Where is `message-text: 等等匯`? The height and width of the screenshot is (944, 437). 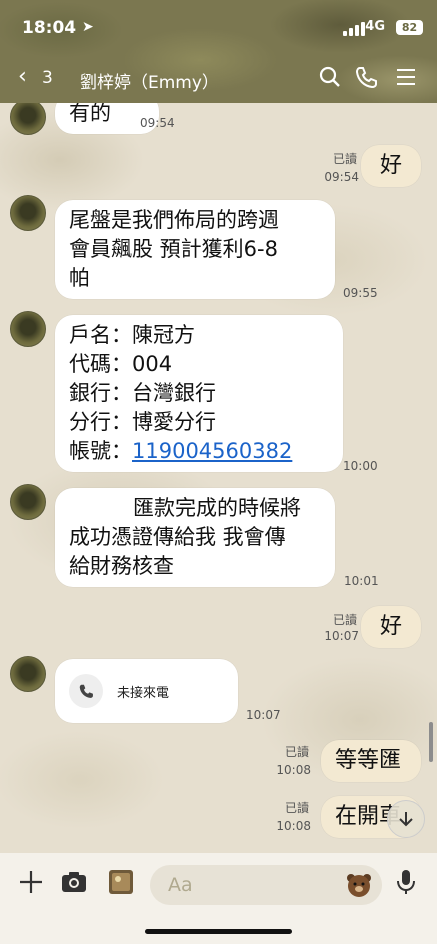 message-text: 等等匯 is located at coordinates (368, 760).